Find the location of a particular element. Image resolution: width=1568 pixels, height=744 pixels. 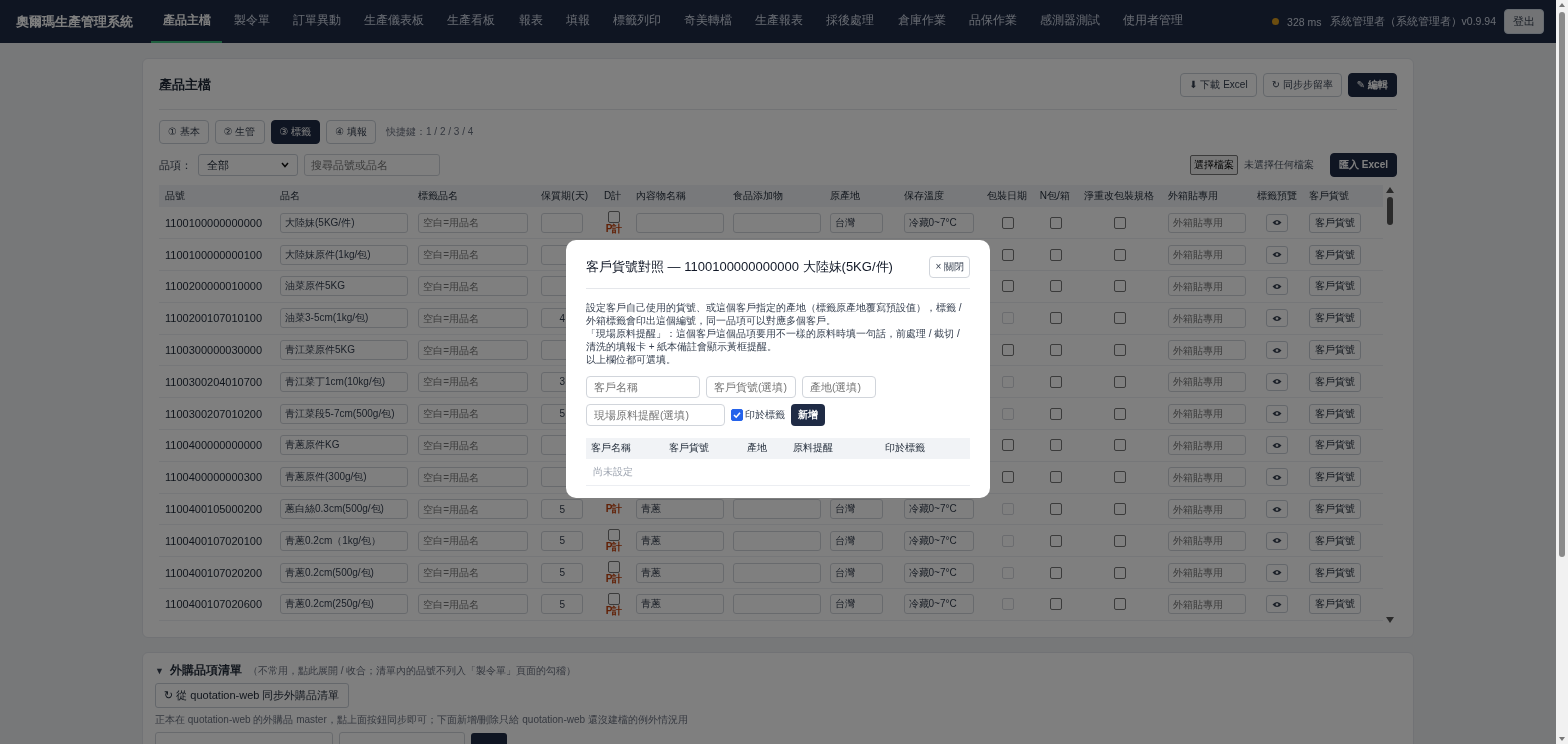

action-button: ⬇ 下載 Excel is located at coordinates (1218, 85).